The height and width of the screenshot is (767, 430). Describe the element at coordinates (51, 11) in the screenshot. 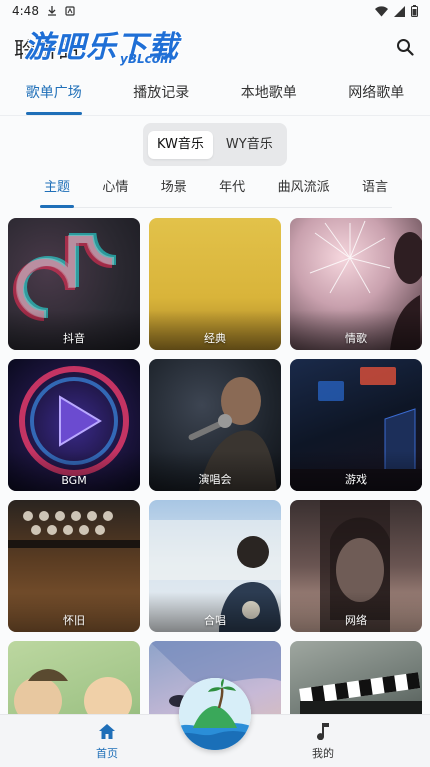

I see `download-icon` at that location.